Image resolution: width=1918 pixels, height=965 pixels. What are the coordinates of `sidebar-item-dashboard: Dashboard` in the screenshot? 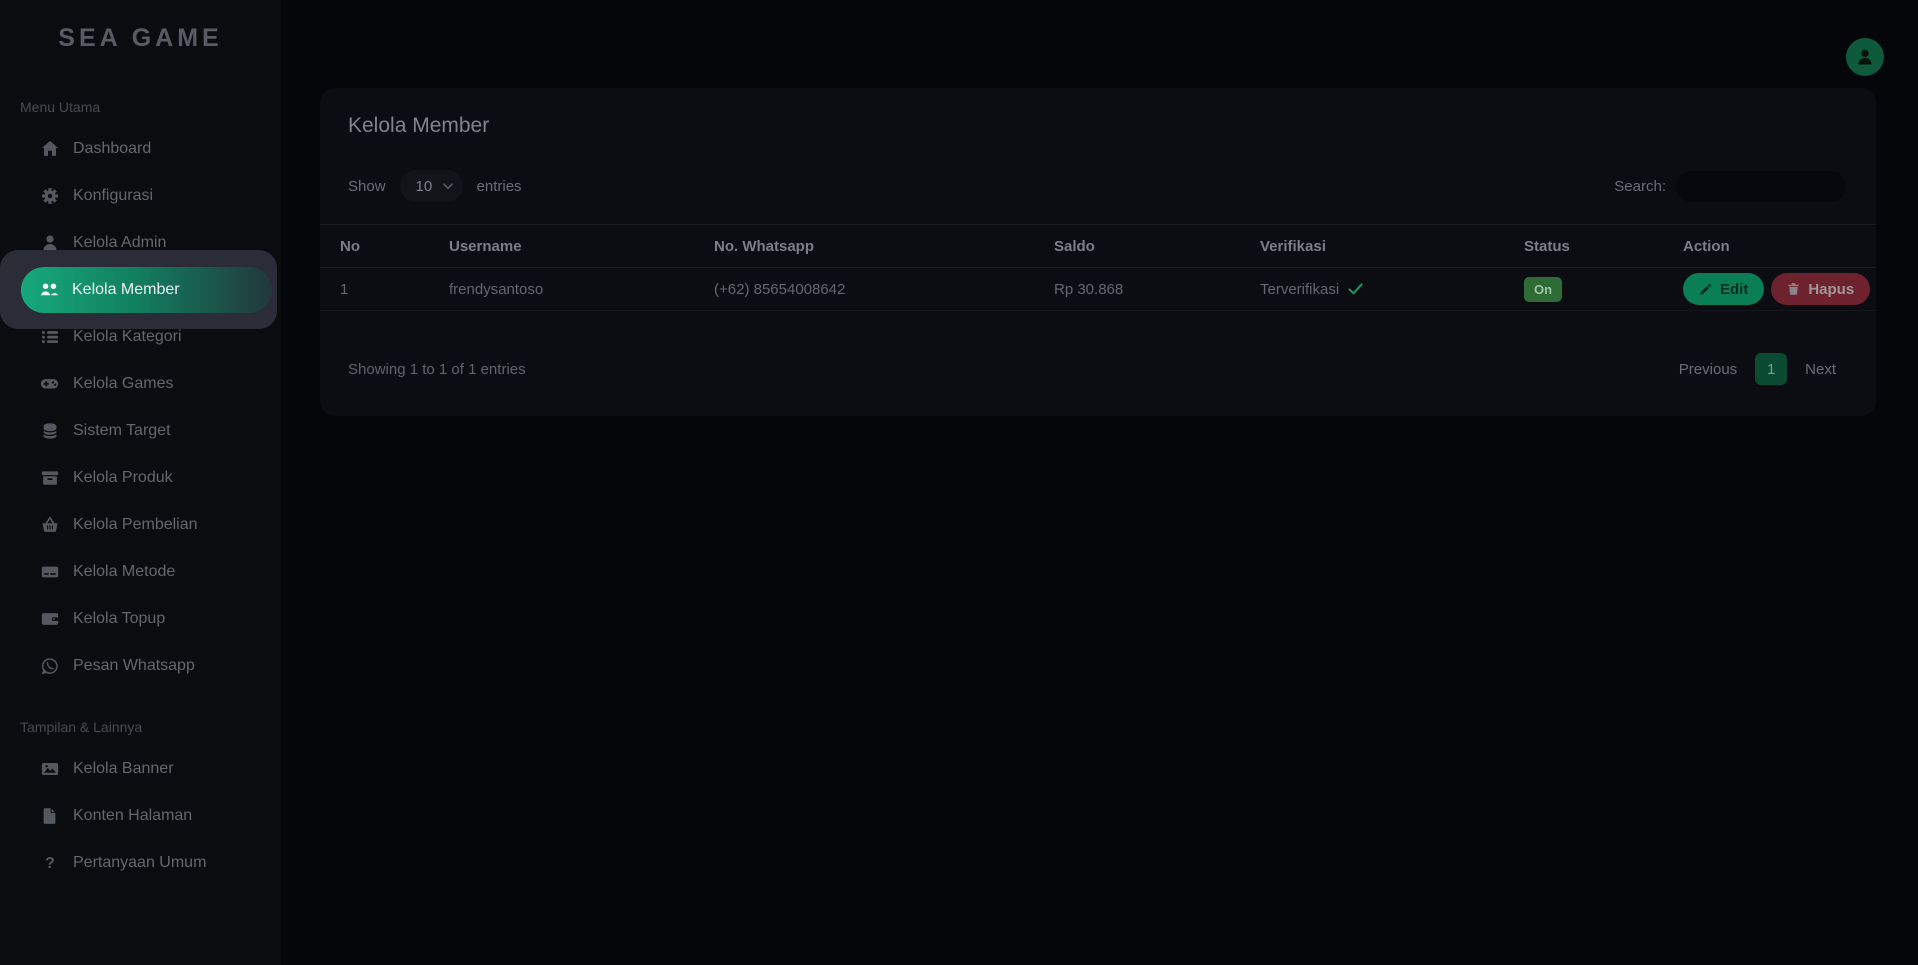 It's located at (140, 148).